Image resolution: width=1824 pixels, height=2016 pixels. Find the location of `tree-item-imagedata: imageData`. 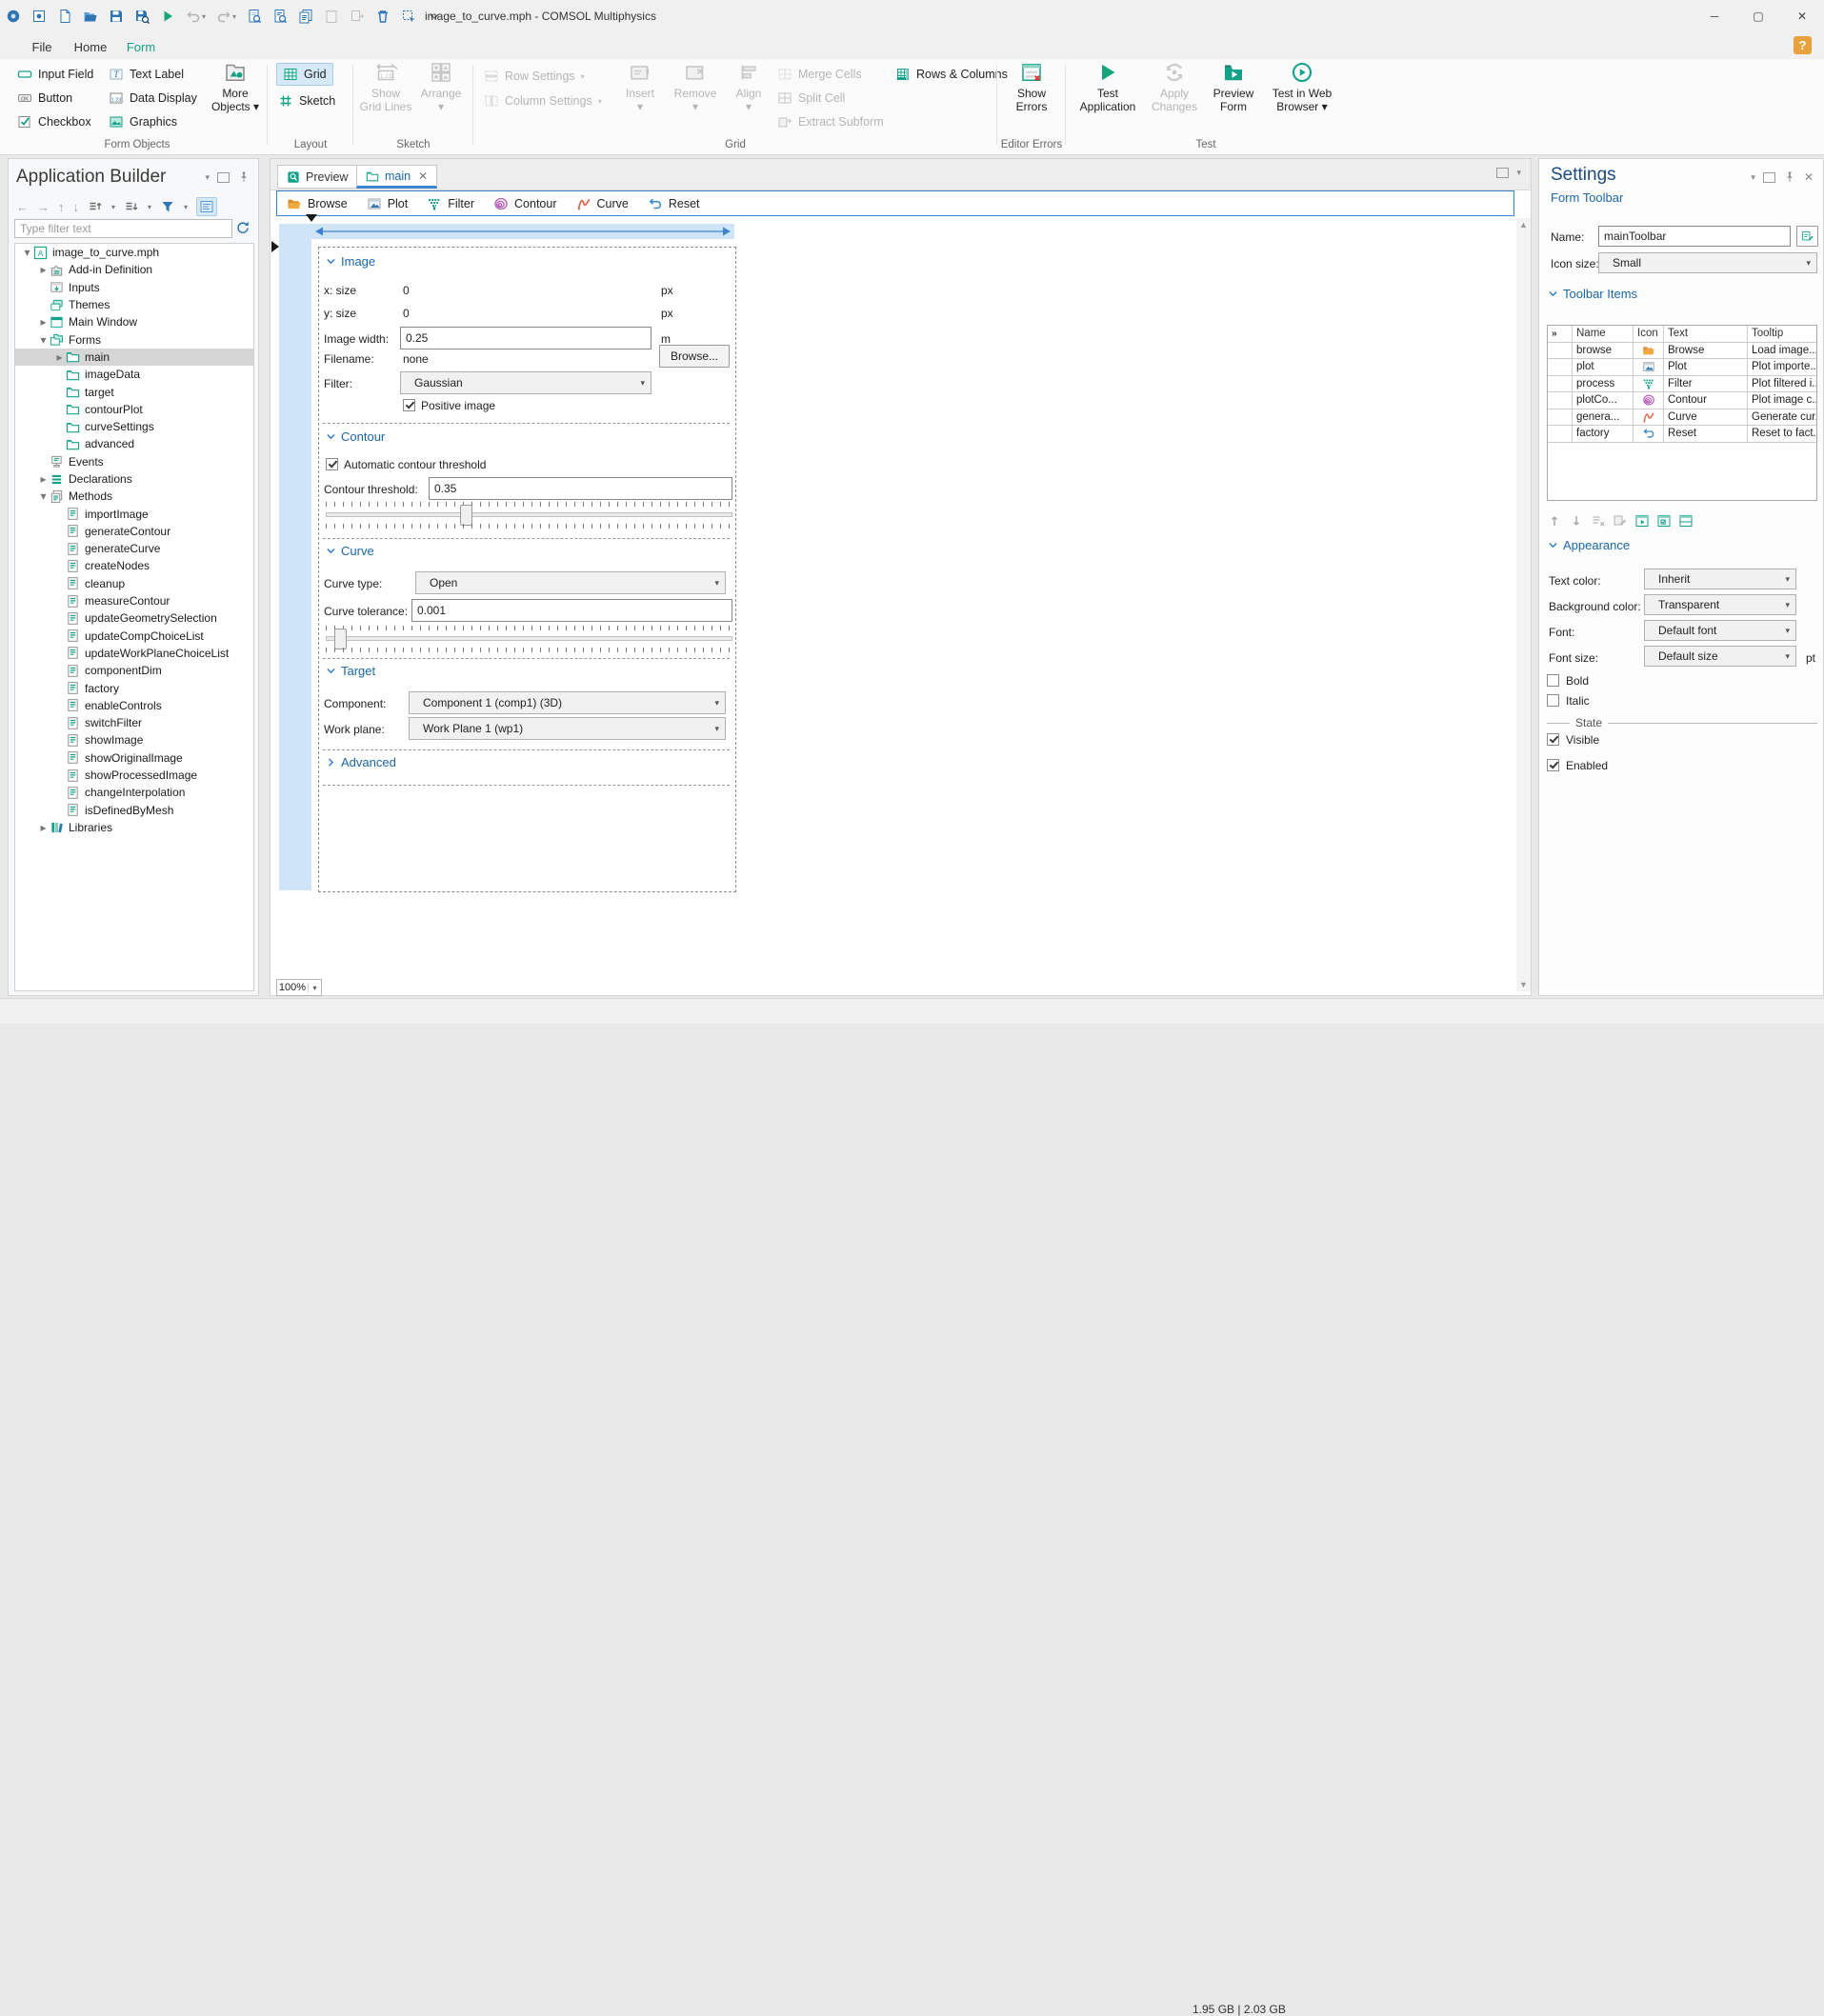

tree-item-imagedata: imageData is located at coordinates (134, 374).